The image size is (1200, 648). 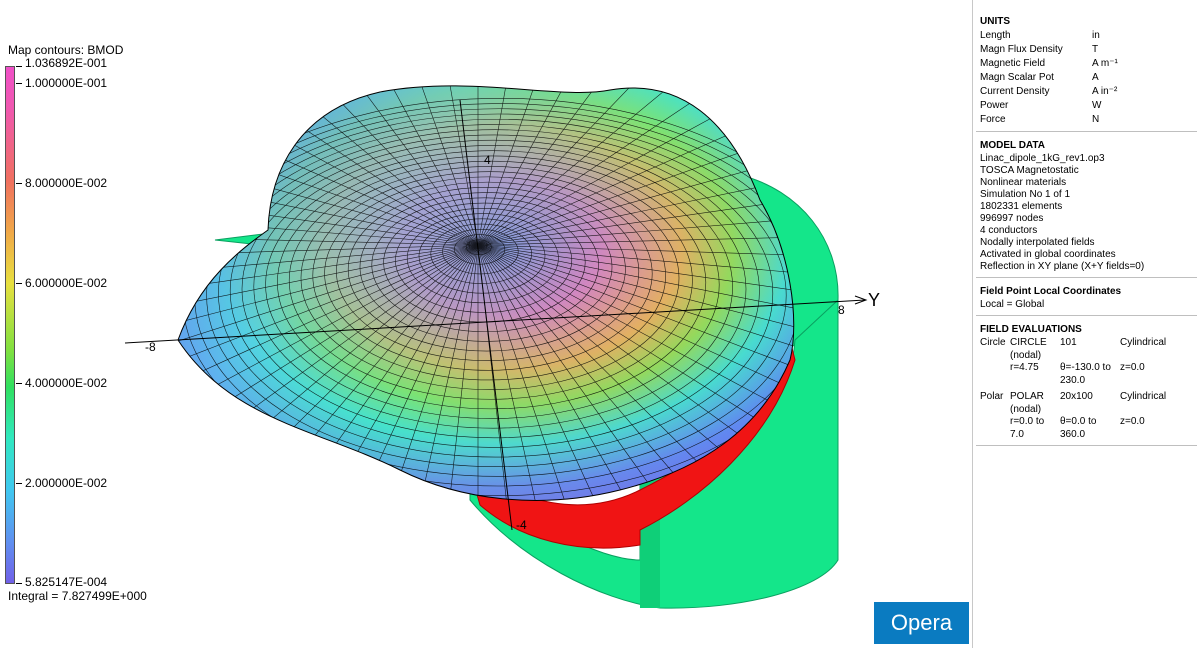 What do you see at coordinates (1009, 230) in the screenshot?
I see `model-line: 4 conductors` at bounding box center [1009, 230].